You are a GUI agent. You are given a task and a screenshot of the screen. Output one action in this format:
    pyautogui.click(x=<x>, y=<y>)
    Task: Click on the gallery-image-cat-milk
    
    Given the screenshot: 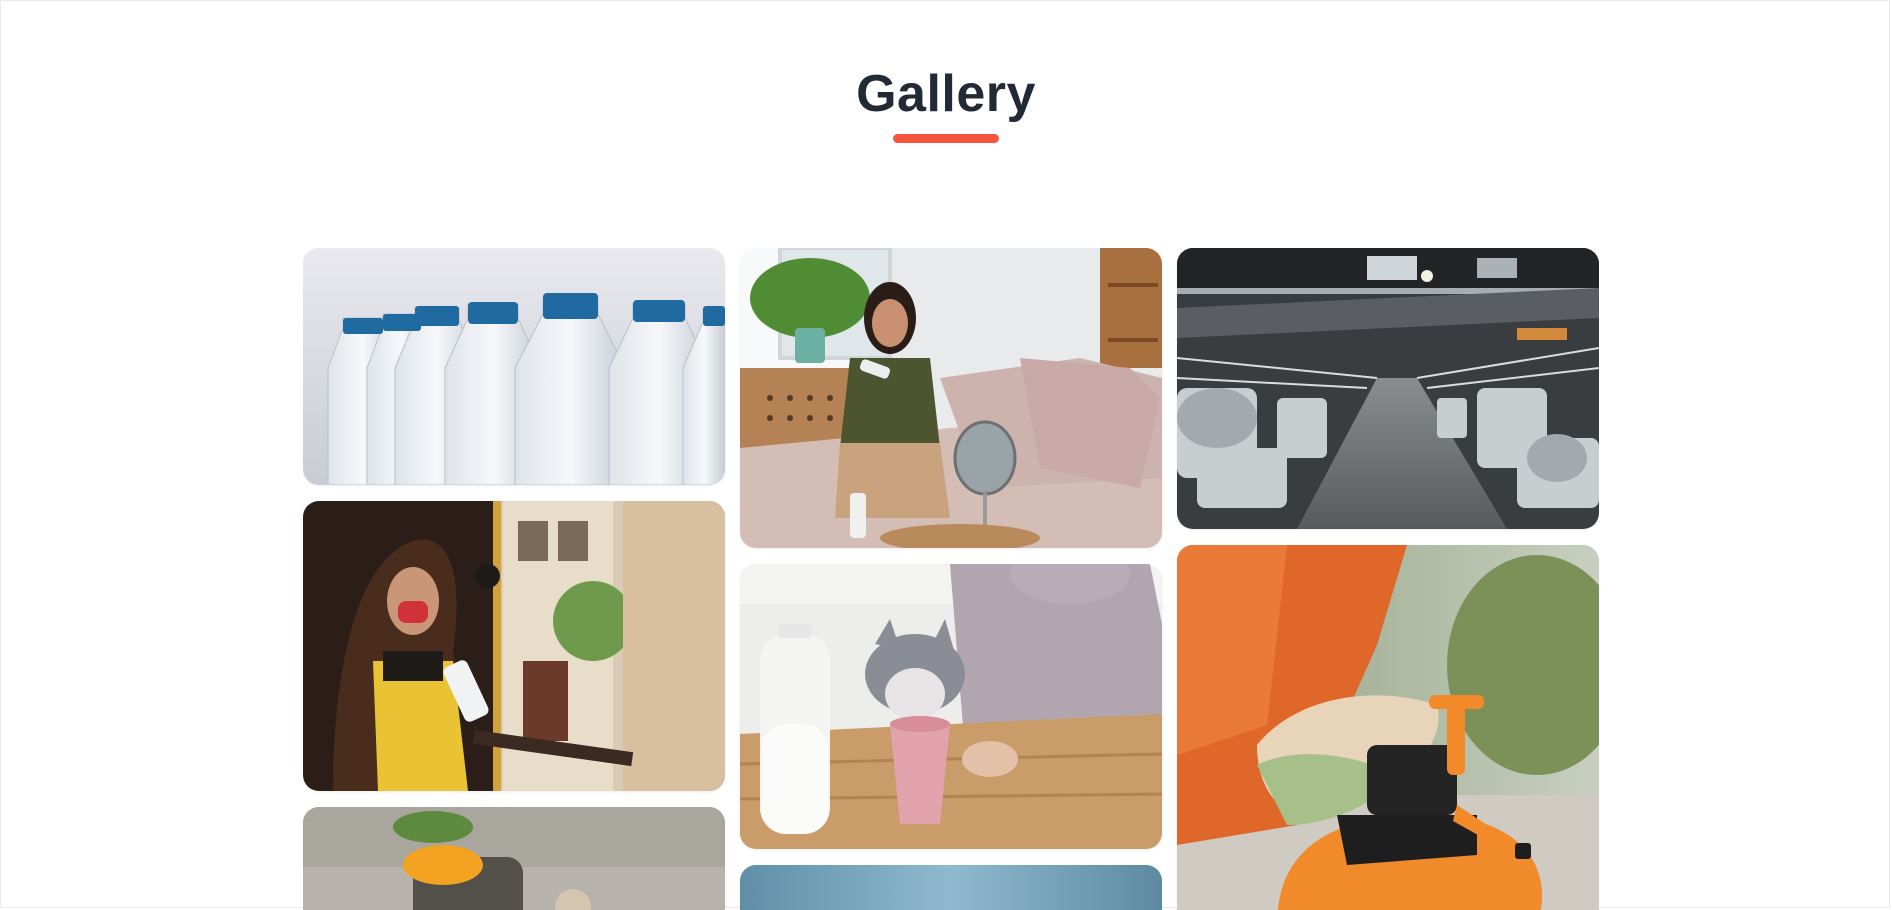 What is the action you would take?
    pyautogui.click(x=951, y=706)
    